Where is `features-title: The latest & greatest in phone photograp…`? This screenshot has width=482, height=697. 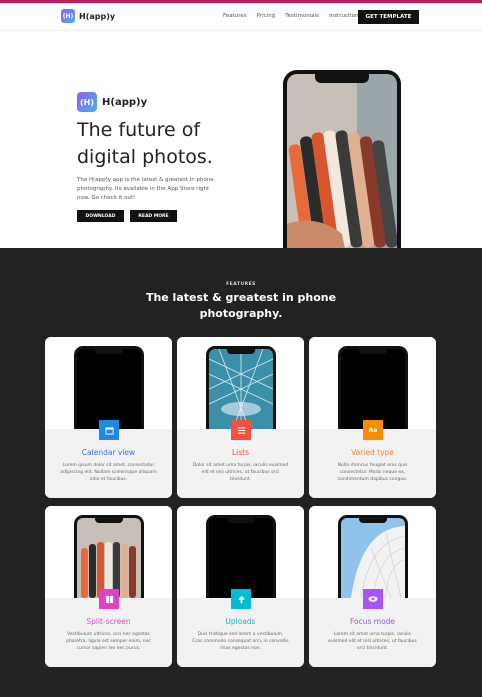
features-title: The latest & greatest in phone photograp… is located at coordinates (241, 305).